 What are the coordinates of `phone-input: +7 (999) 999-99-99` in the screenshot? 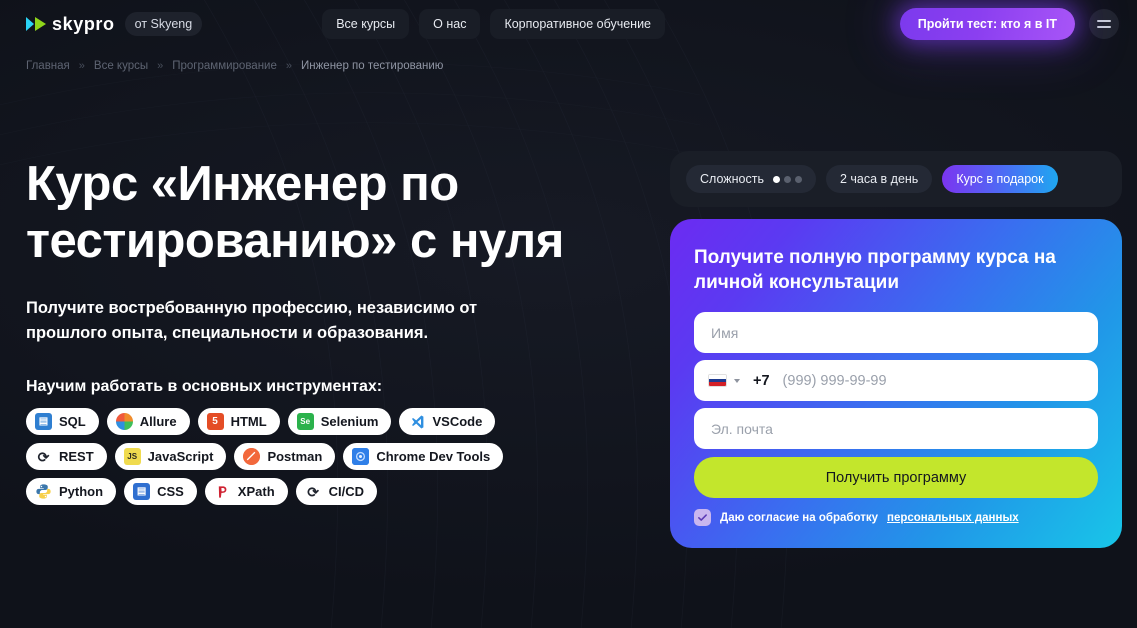 It's located at (896, 380).